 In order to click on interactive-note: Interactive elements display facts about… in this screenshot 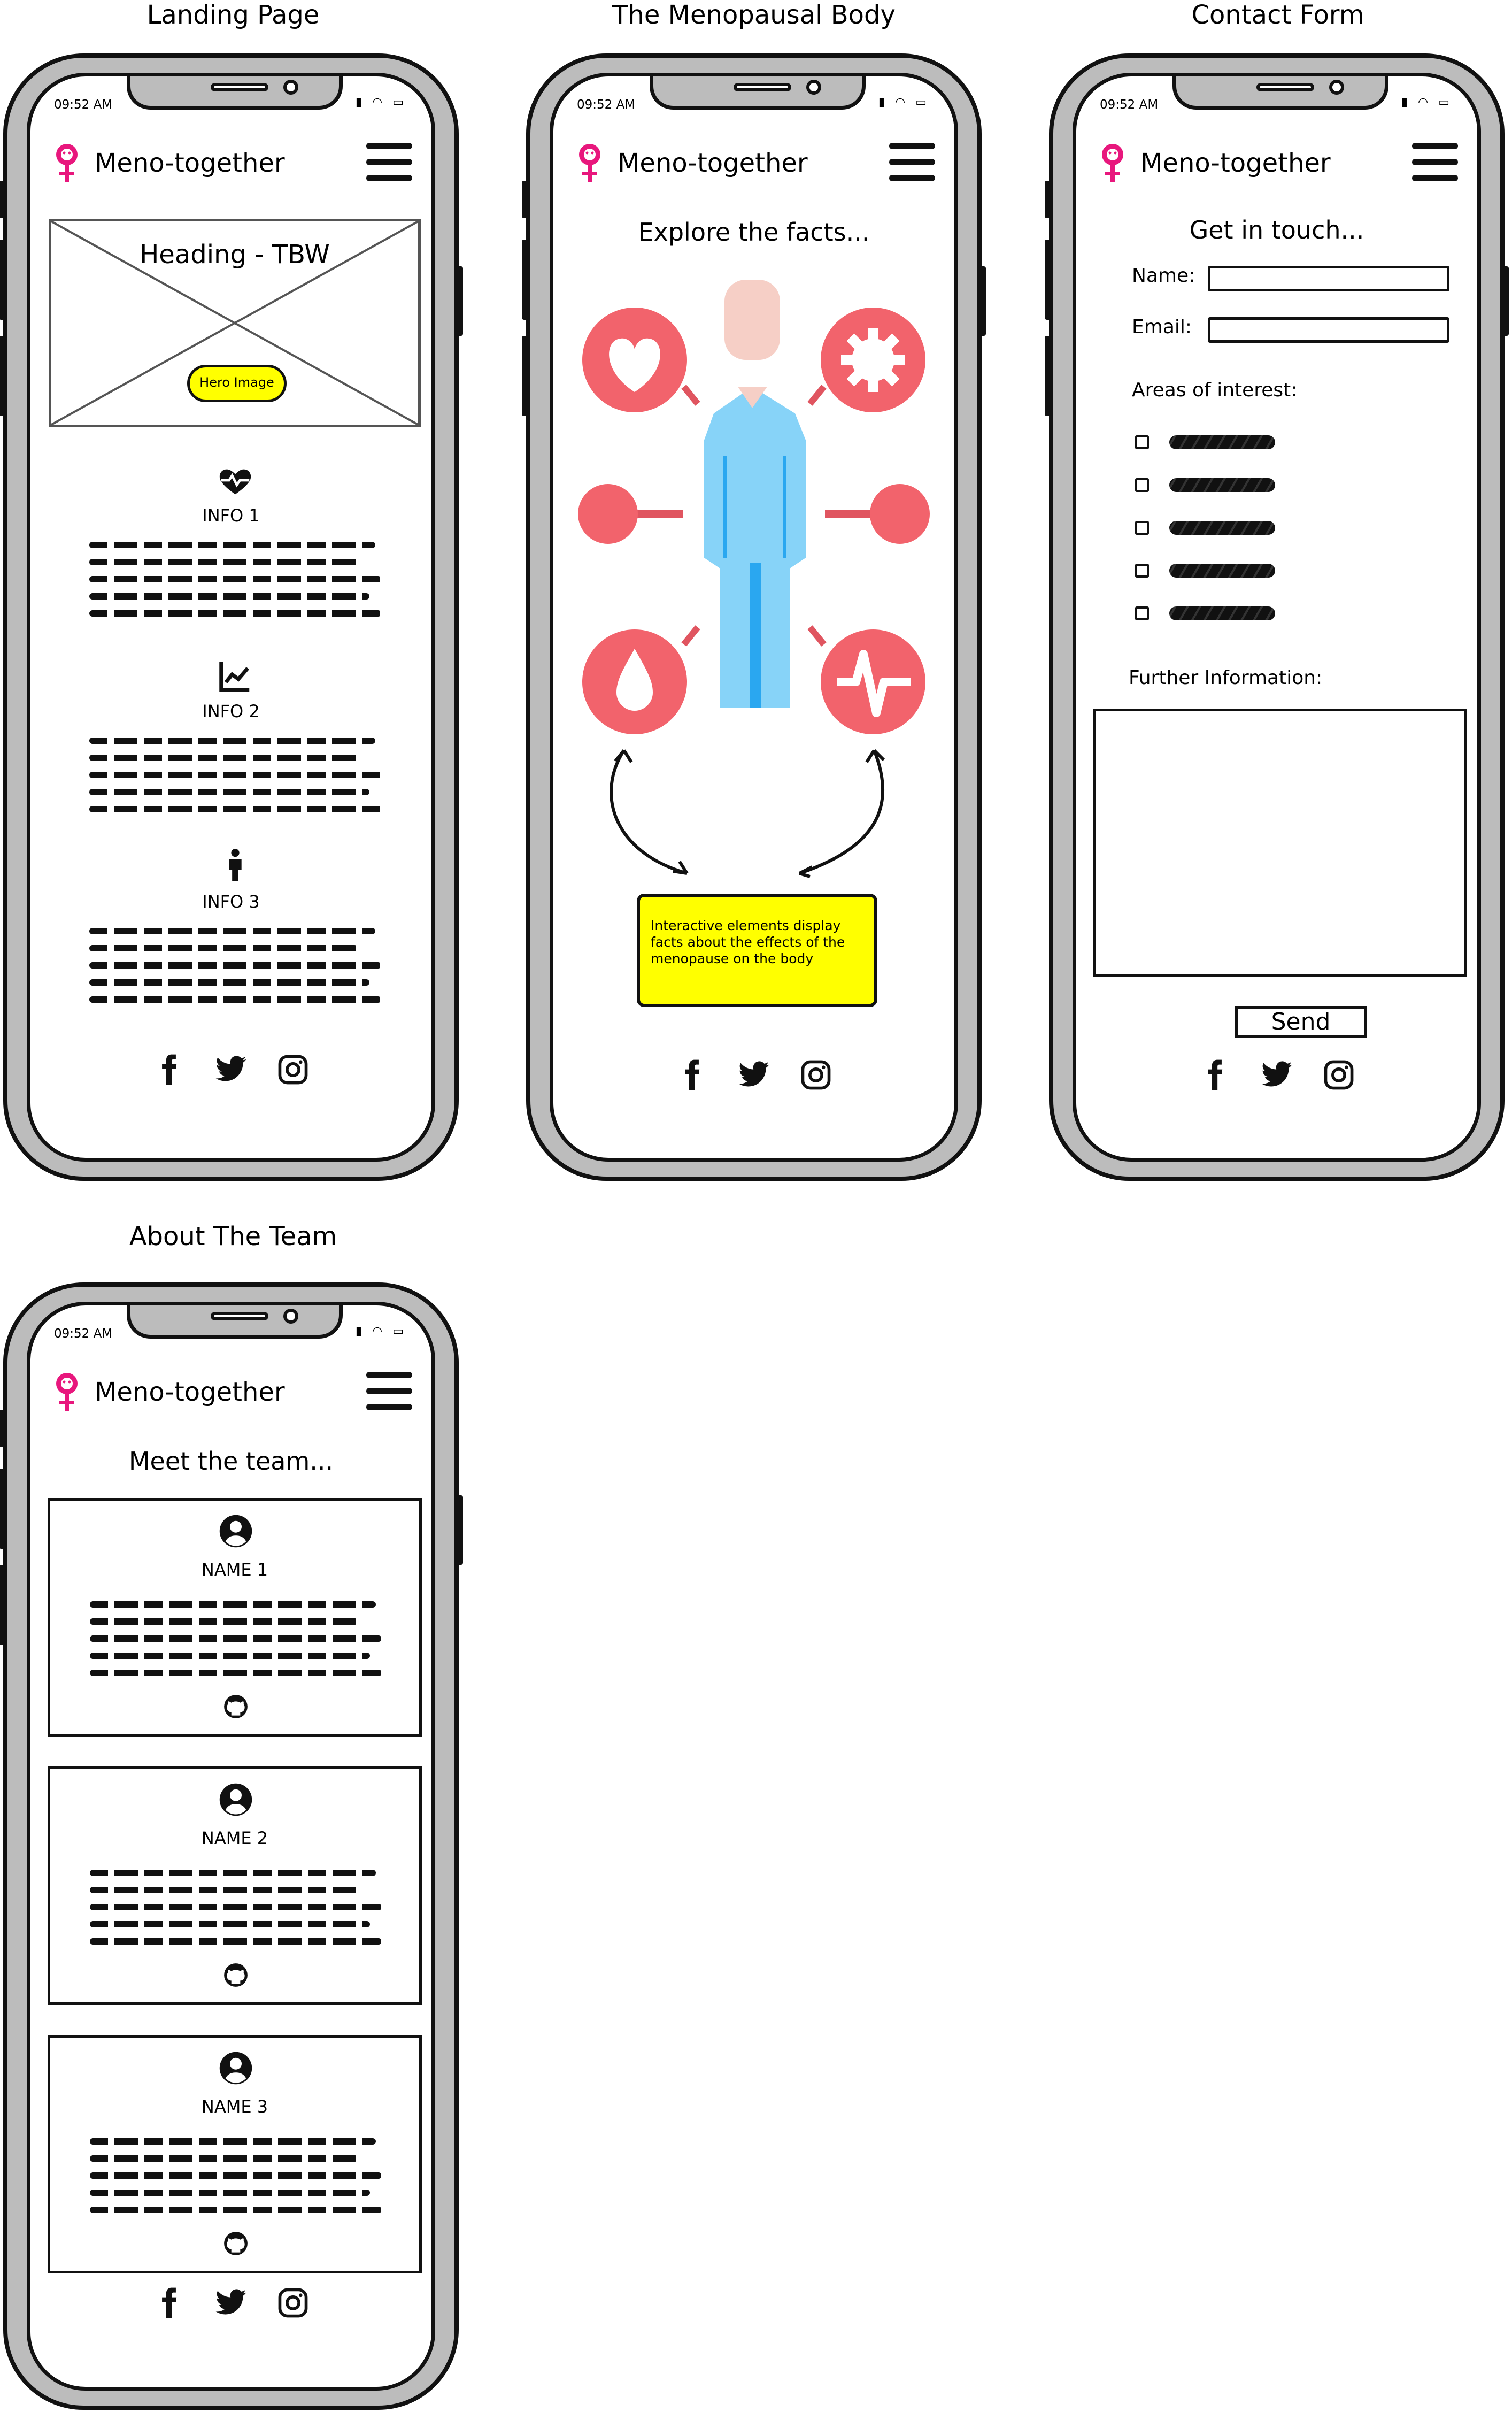, I will do `click(757, 950)`.